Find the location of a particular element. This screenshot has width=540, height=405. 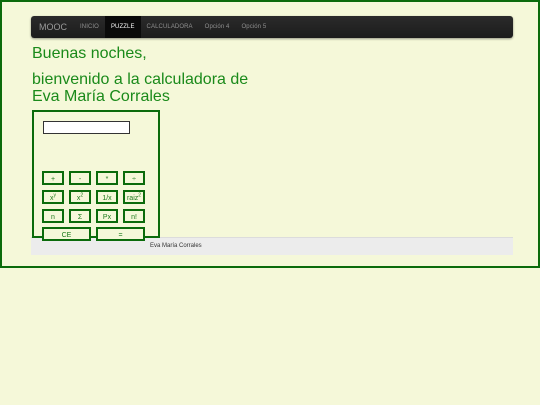

equals-button: = is located at coordinates (120, 234).